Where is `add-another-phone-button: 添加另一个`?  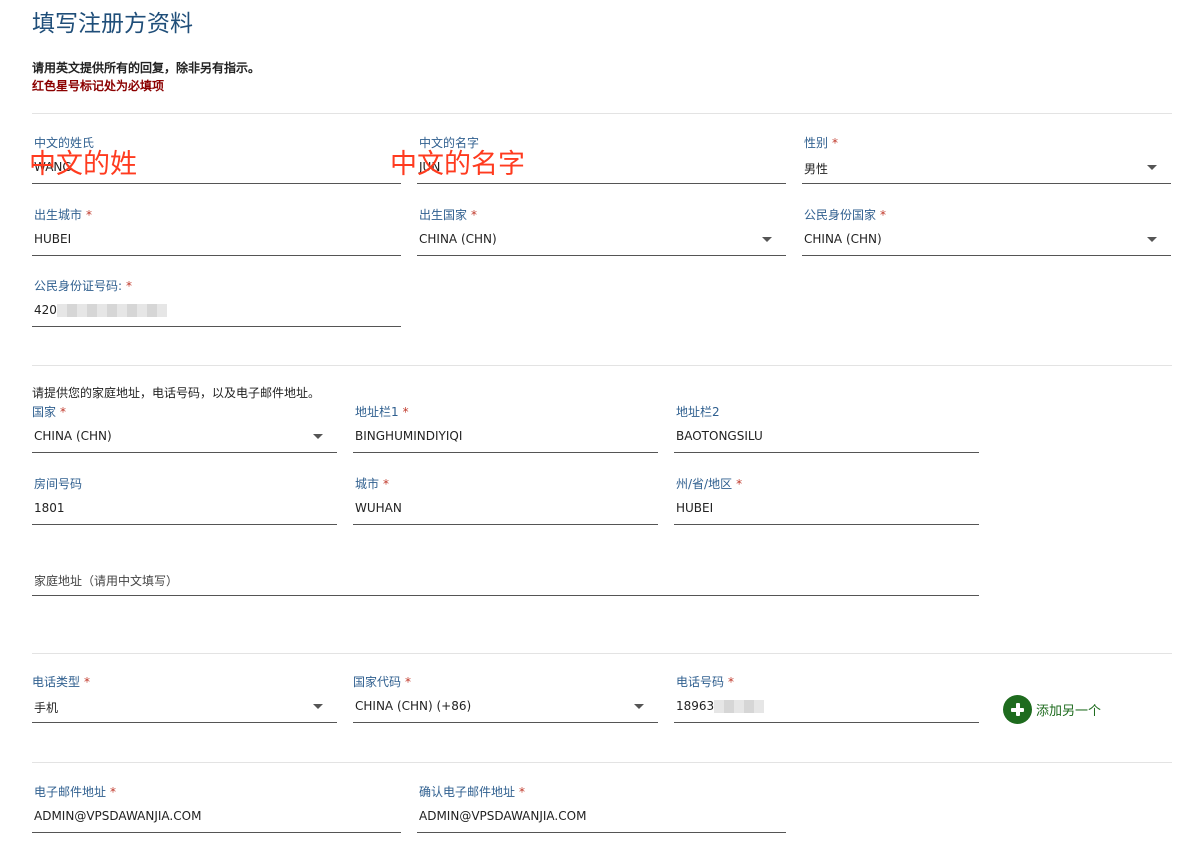 add-another-phone-button: 添加另一个 is located at coordinates (1052, 709).